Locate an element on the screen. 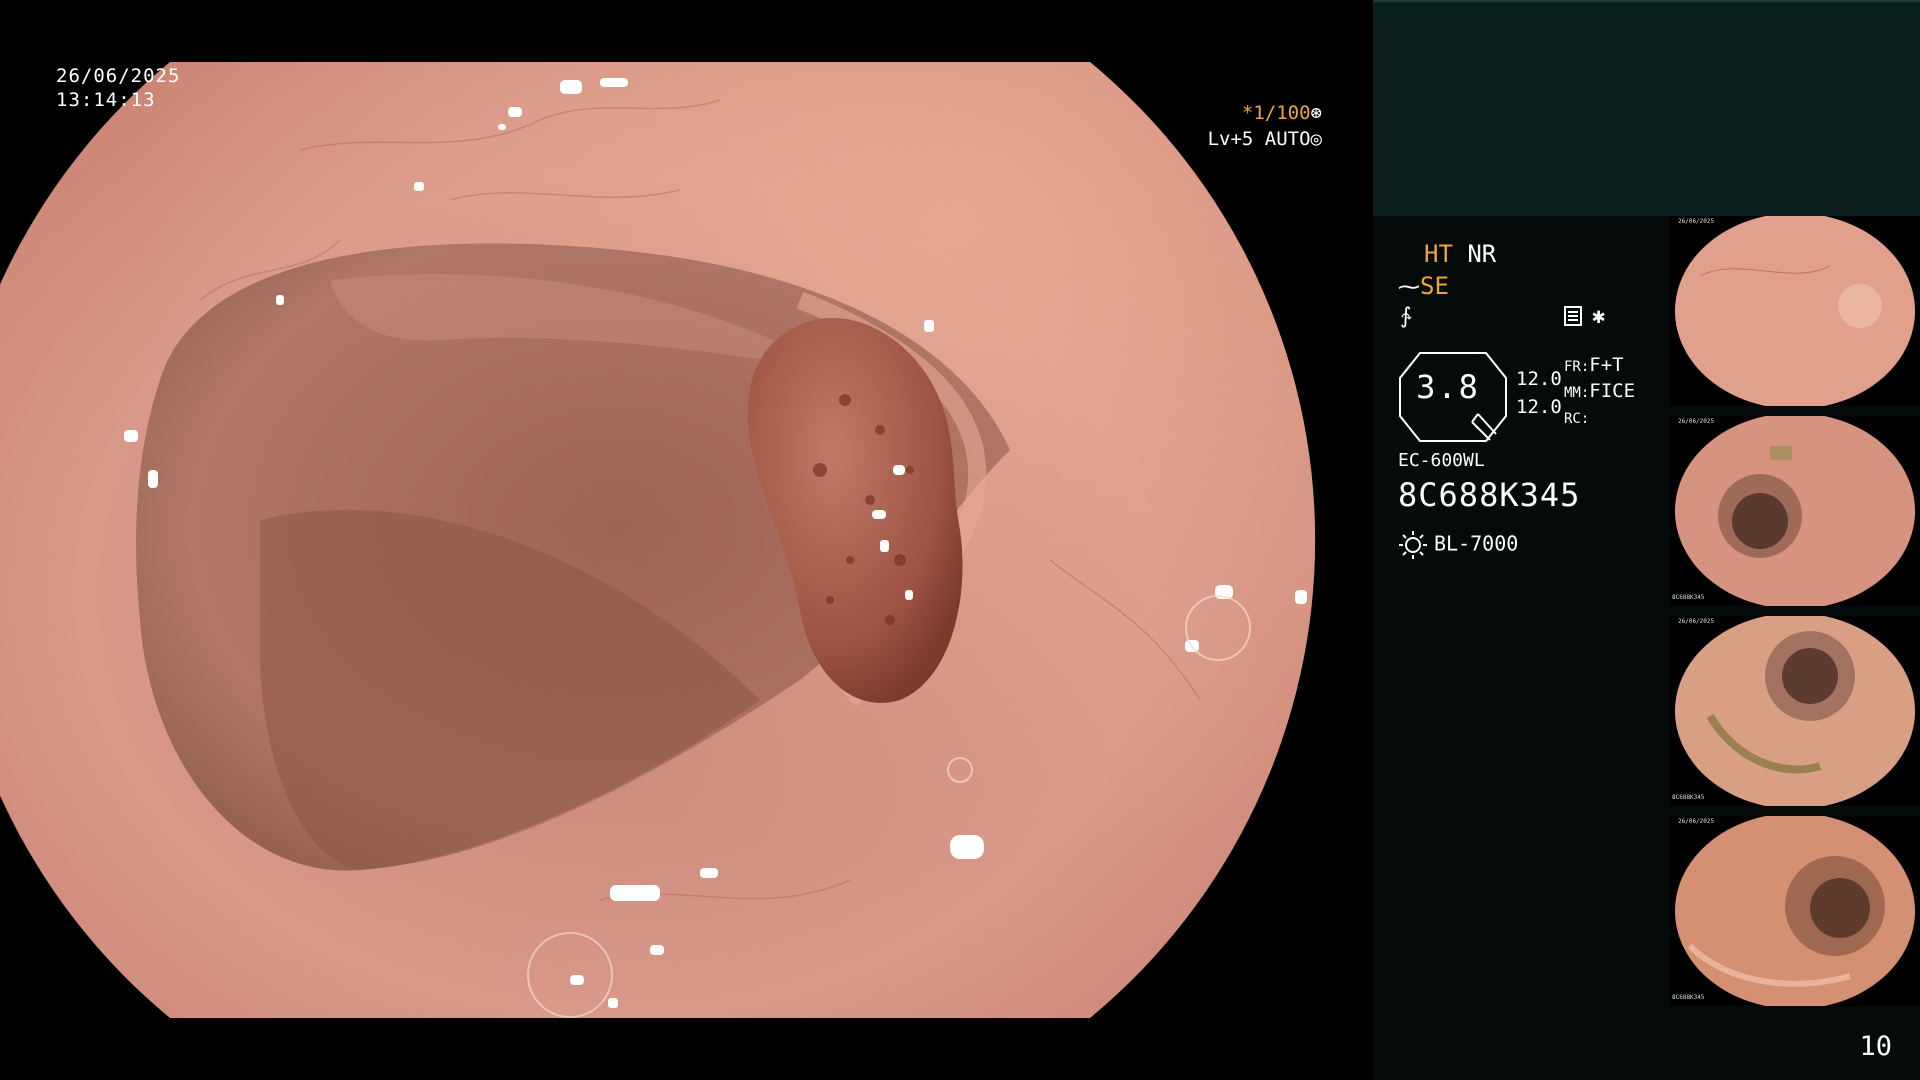 This screenshot has width=1920, height=1080. se-row: ⁓SE is located at coordinates (1423, 286).